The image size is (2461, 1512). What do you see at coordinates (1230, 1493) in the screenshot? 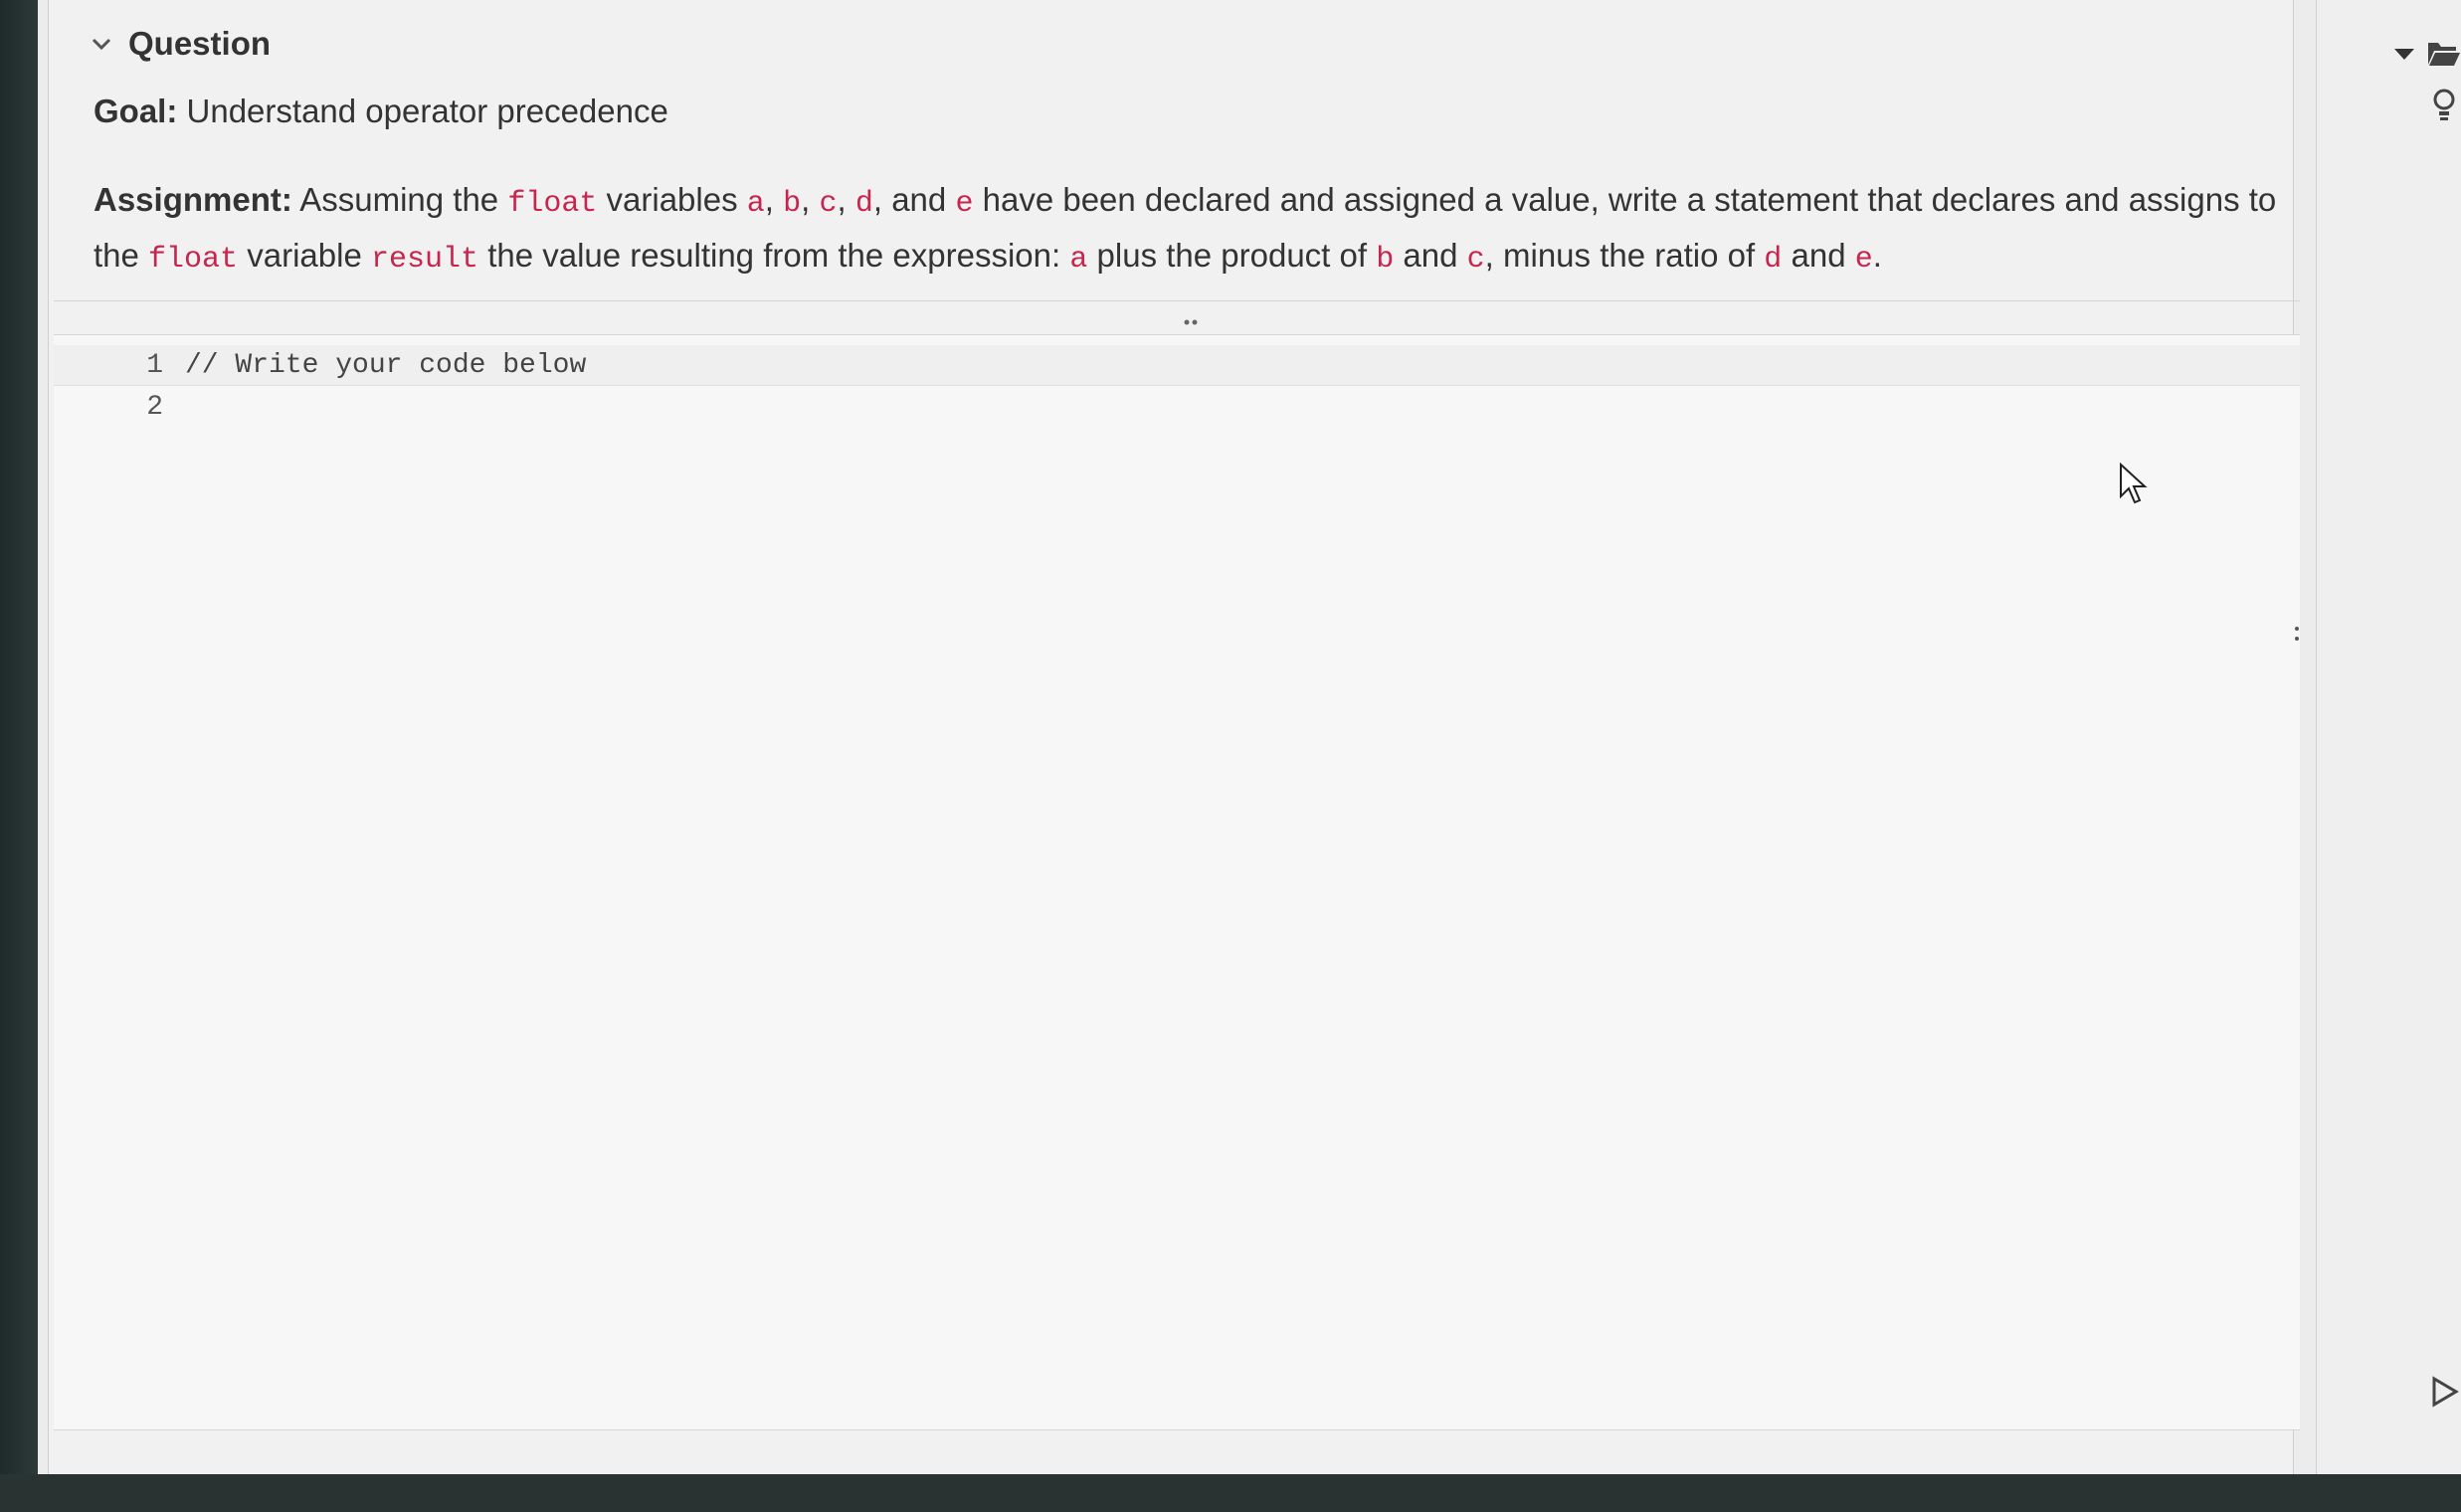
I see `monitor-bezel-bottom` at bounding box center [1230, 1493].